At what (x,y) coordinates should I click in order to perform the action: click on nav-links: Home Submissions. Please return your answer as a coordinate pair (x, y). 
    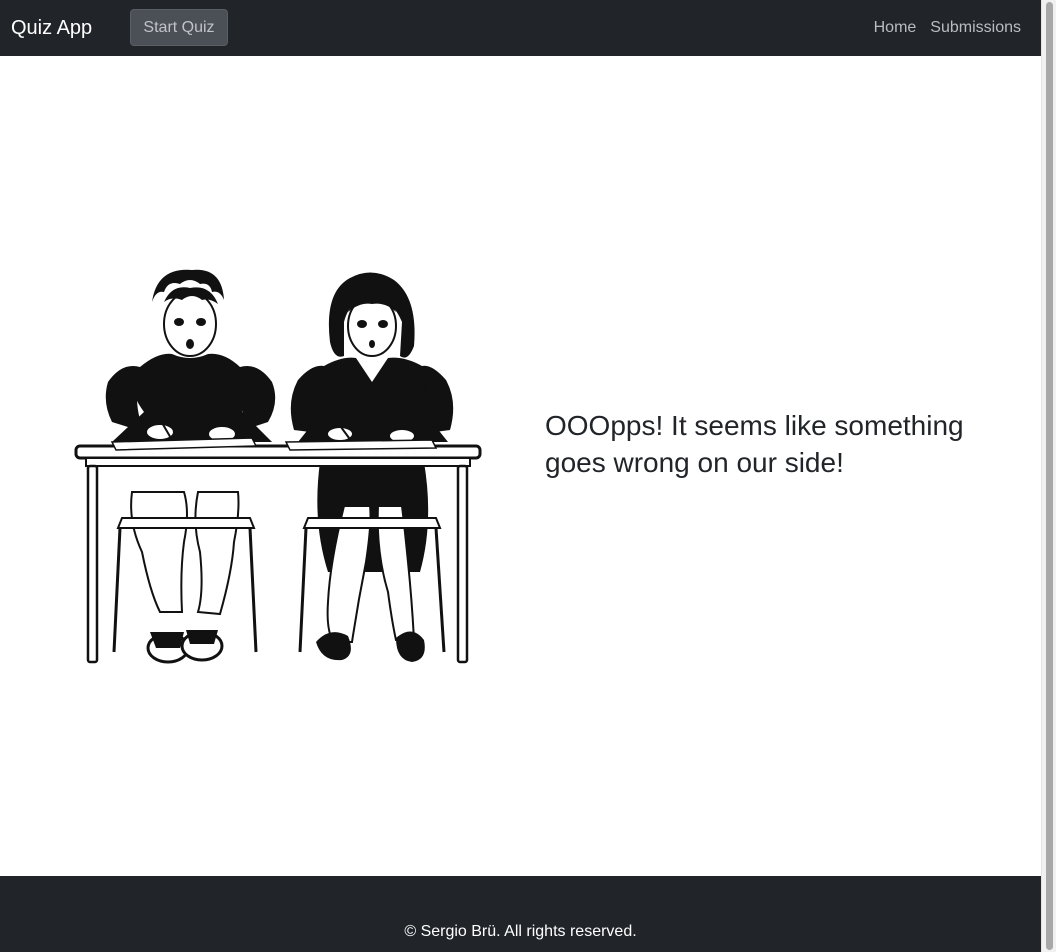
    Looking at the image, I should click on (947, 28).